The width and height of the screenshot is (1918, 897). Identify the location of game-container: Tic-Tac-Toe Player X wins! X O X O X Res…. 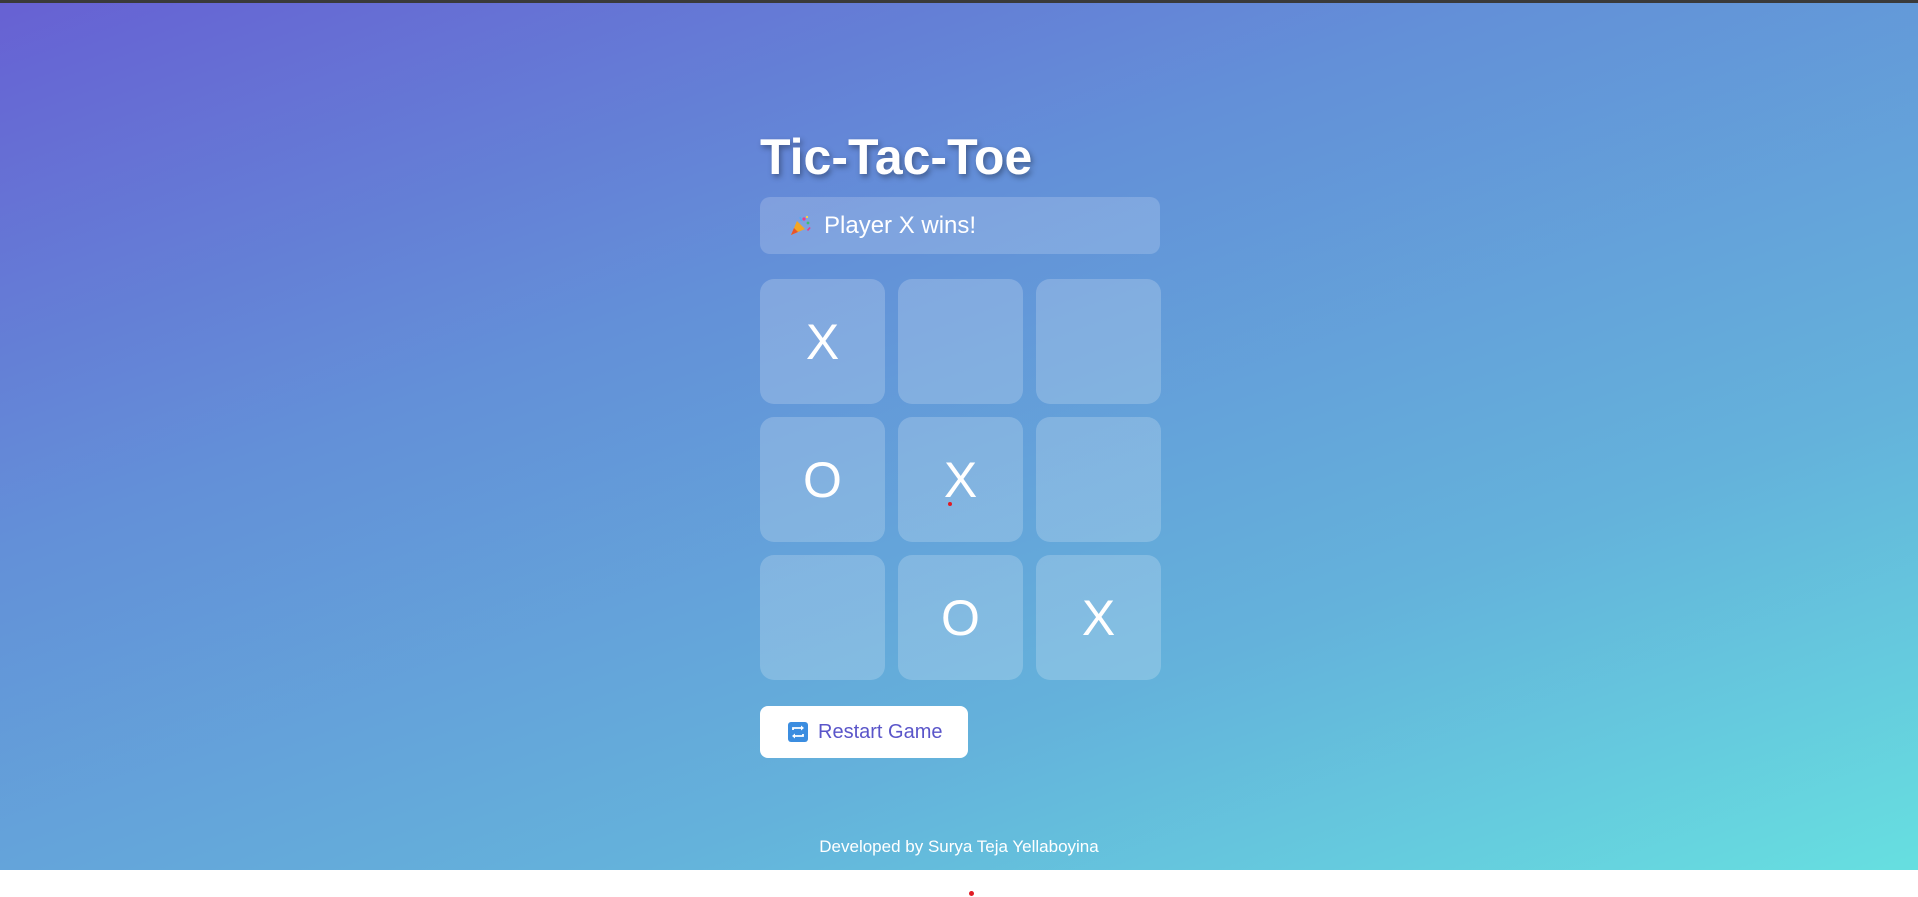
(960, 442).